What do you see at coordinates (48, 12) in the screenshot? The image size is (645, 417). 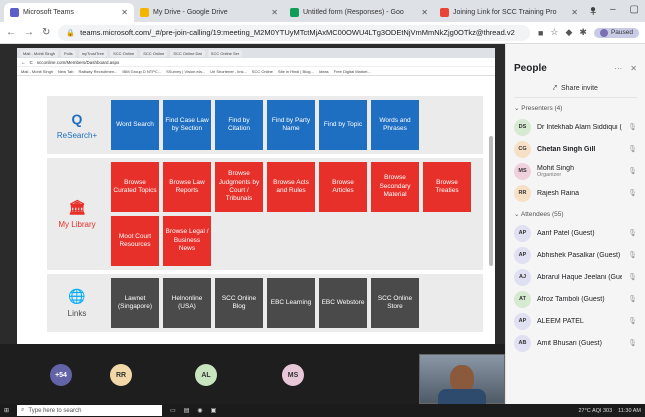 I see `tab-label: Microsoft Teams` at bounding box center [48, 12].